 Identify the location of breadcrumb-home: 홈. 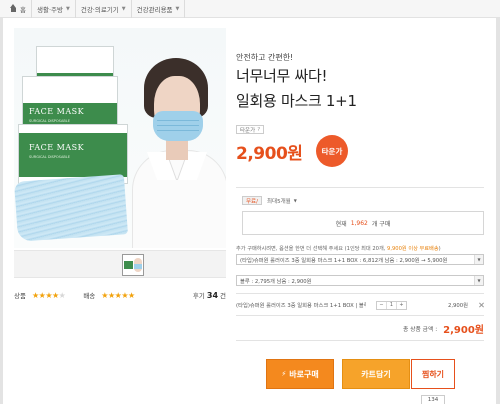
(18, 9).